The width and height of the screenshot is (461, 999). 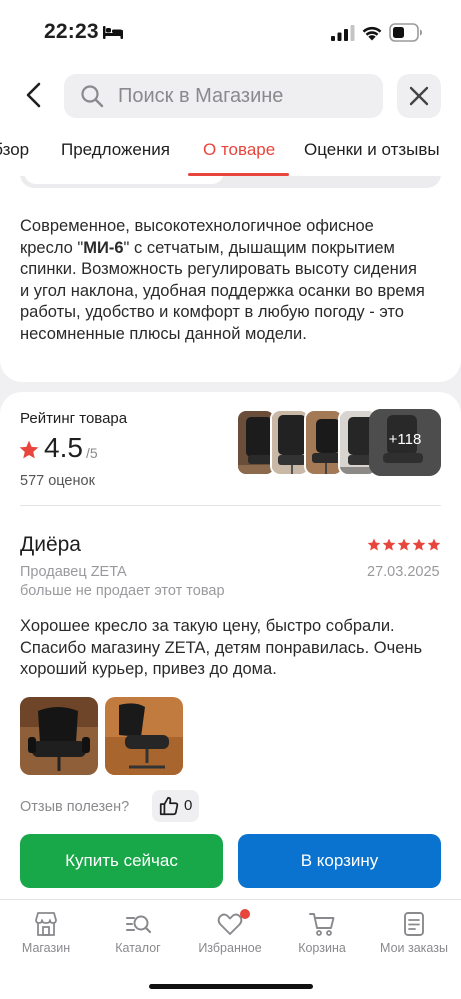 I want to click on nav-item-orders: Мои заказы, so click(x=414, y=936).